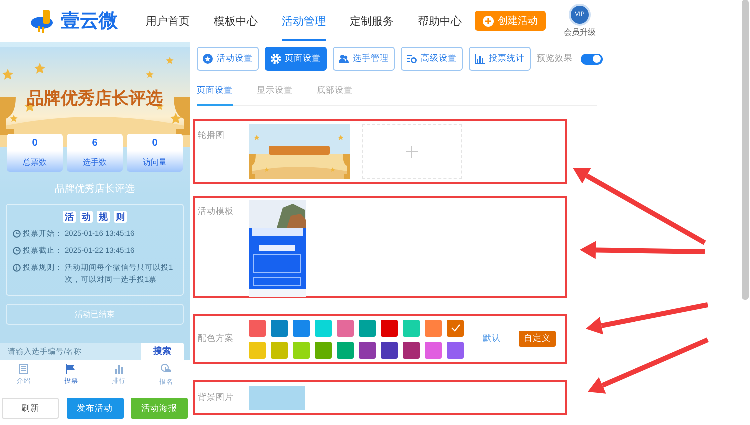 This screenshot has width=750, height=425. I want to click on default-link: 默认, so click(492, 339).